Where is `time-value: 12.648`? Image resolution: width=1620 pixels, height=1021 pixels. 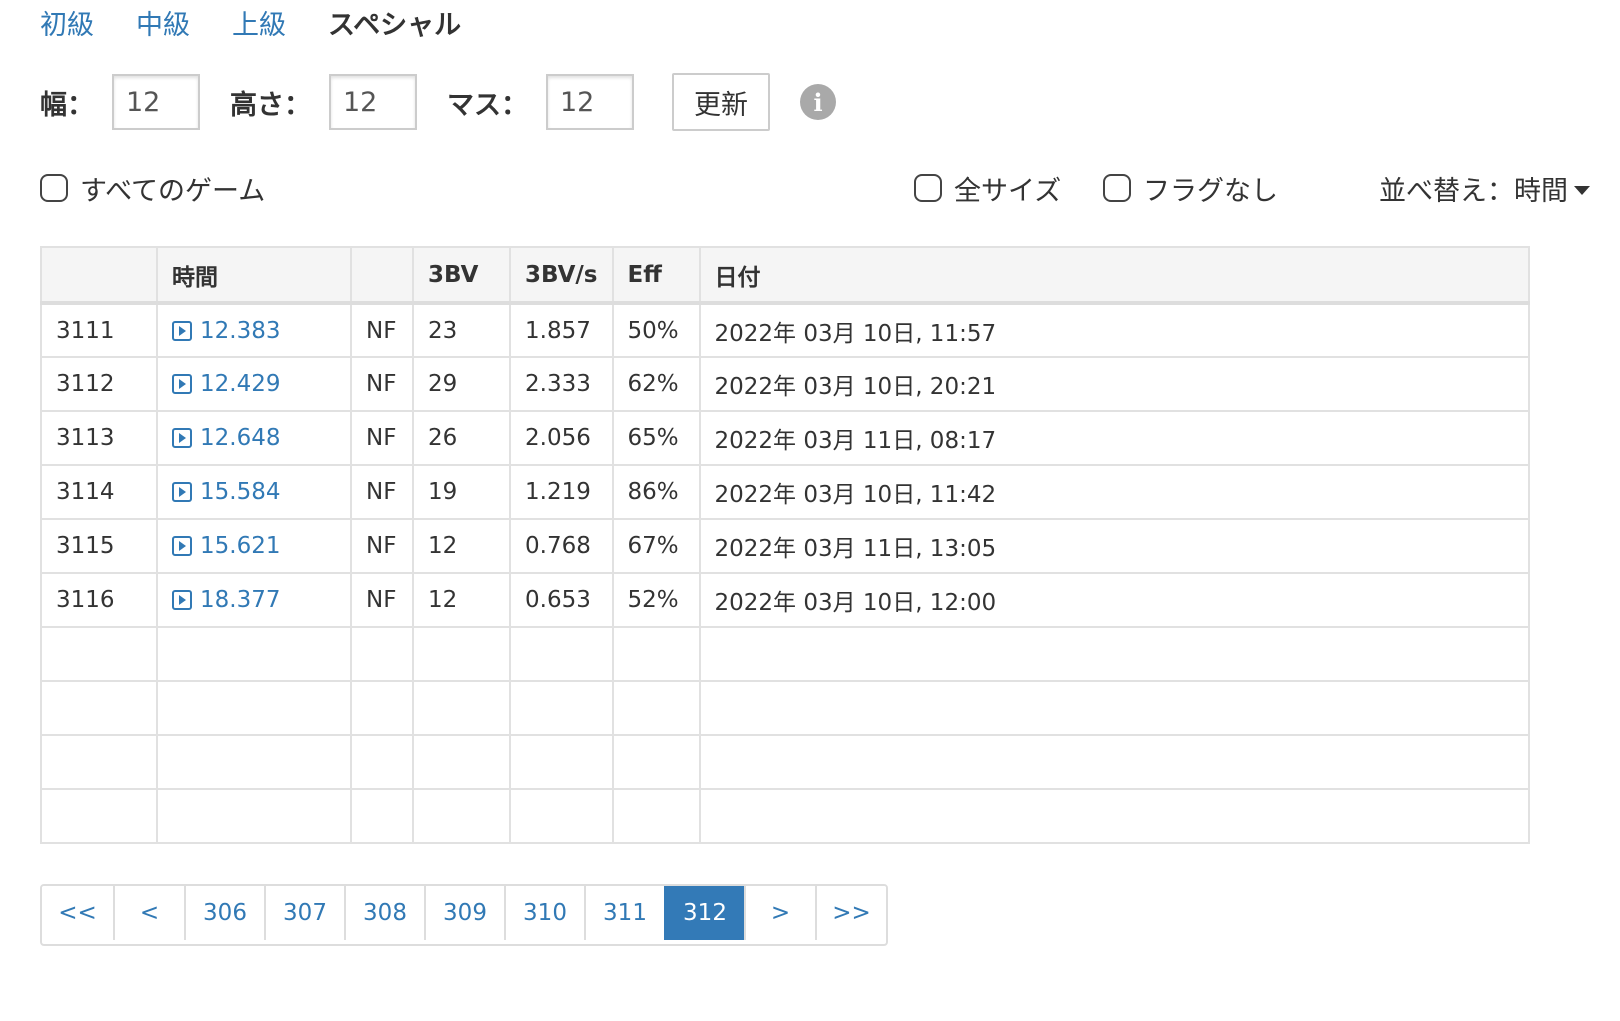 time-value: 12.648 is located at coordinates (240, 438).